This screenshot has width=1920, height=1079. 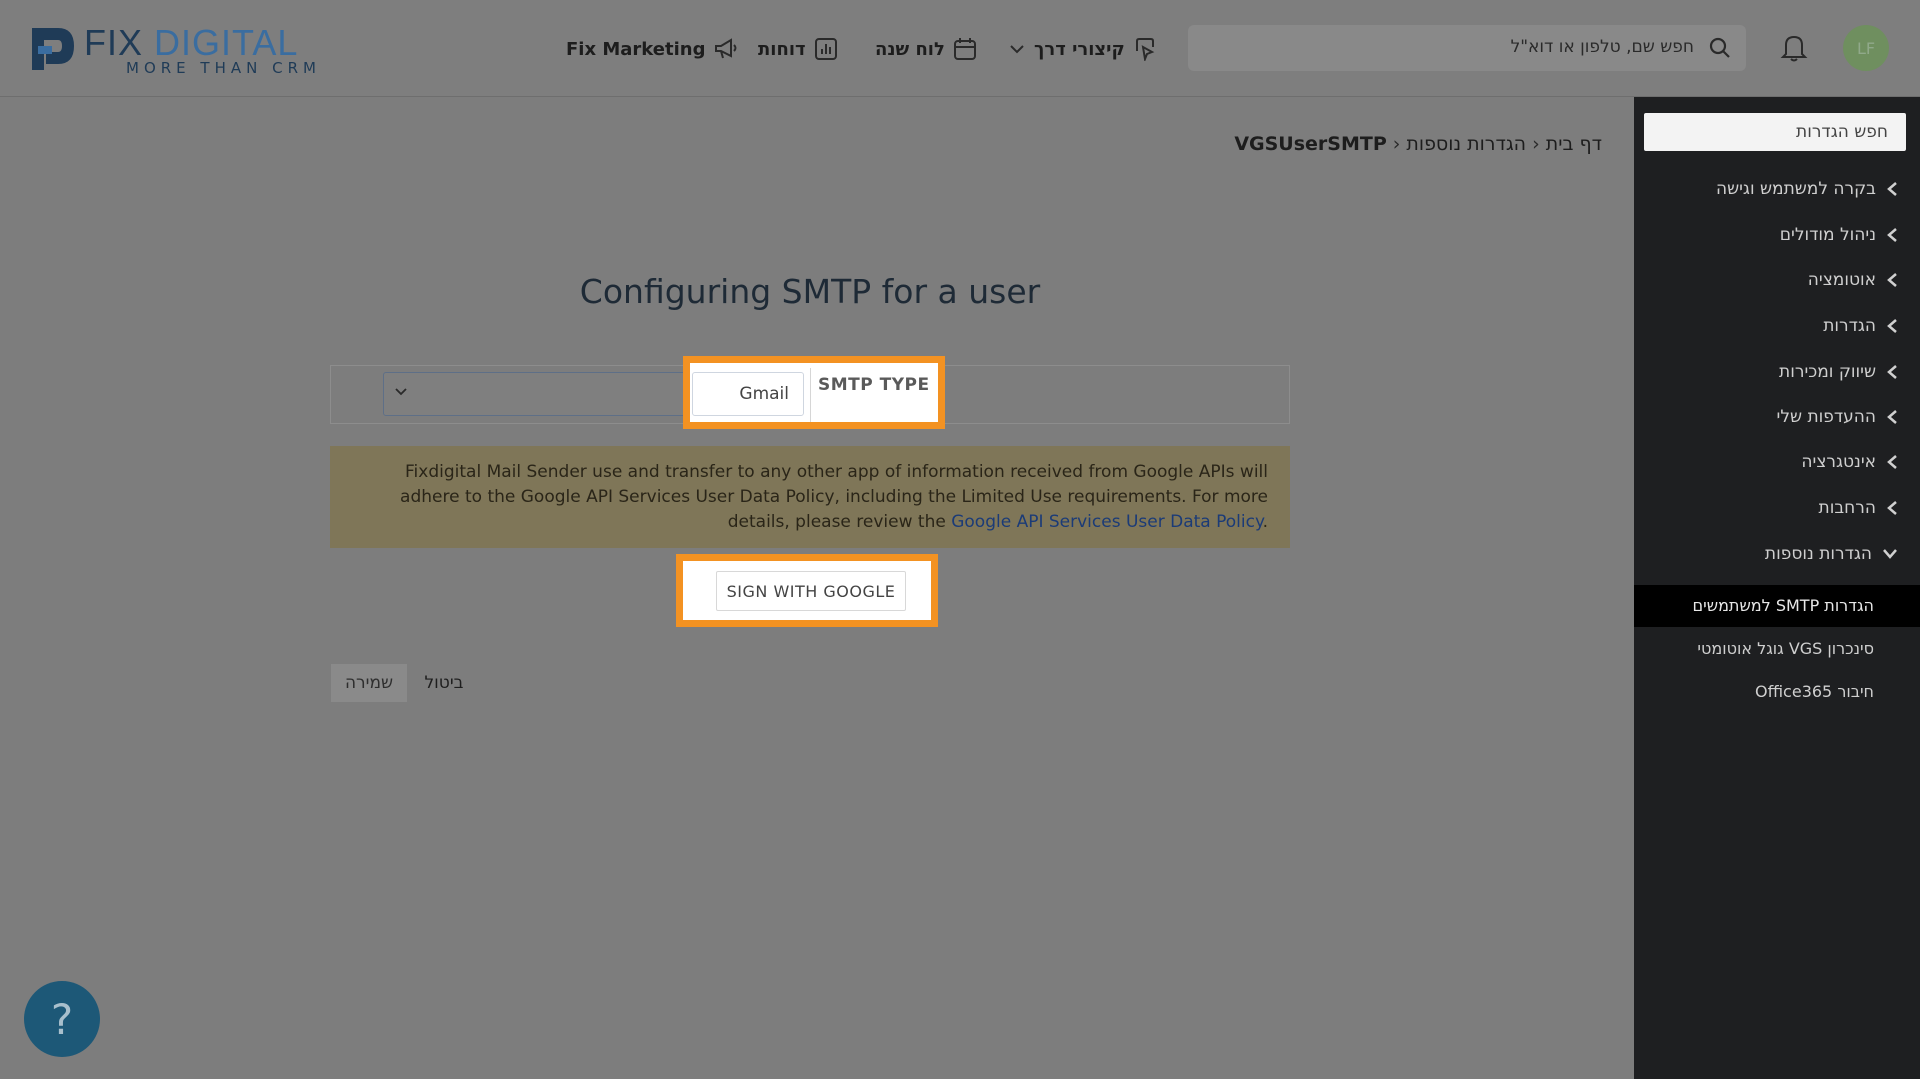 I want to click on sidebar-item-label: אינטגרציה, so click(x=1838, y=462).